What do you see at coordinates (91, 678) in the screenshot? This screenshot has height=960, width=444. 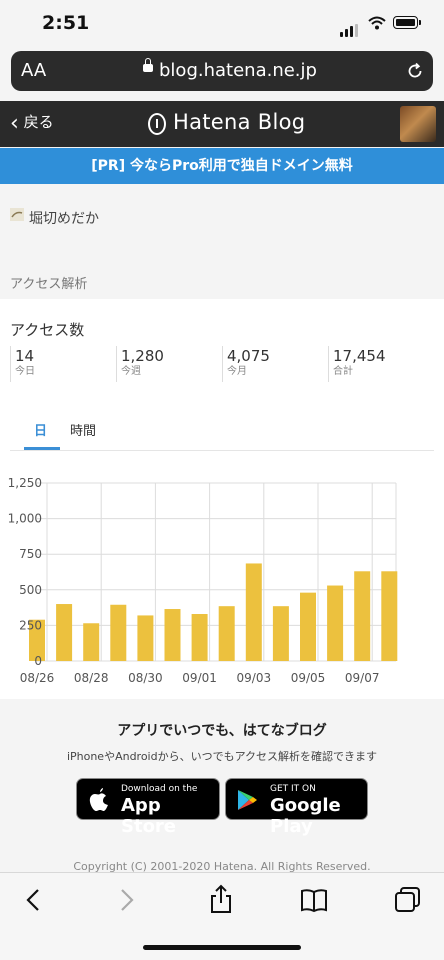 I see `x-tick-label: 08/28` at bounding box center [91, 678].